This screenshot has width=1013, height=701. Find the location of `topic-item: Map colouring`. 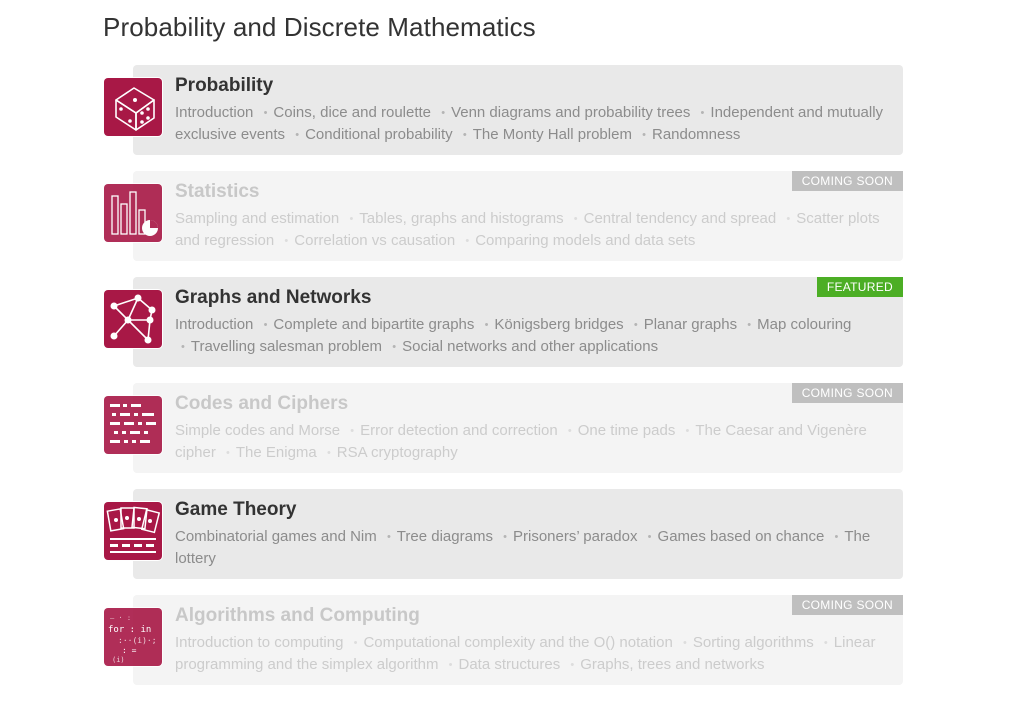

topic-item: Map colouring is located at coordinates (796, 324).